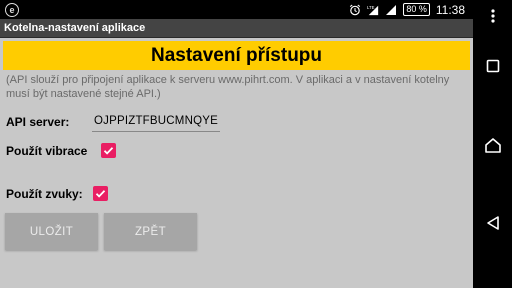 The height and width of the screenshot is (288, 512). What do you see at coordinates (492, 16) in the screenshot?
I see `overflow-menu-icon` at bounding box center [492, 16].